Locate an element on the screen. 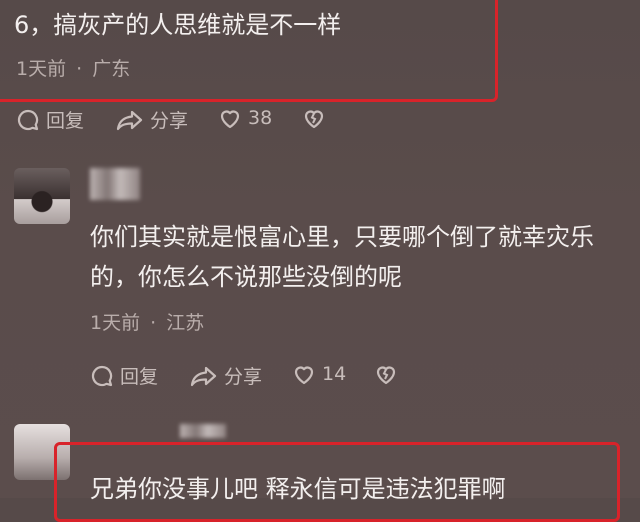 Image resolution: width=640 pixels, height=522 pixels. avatar-image is located at coordinates (42, 196).